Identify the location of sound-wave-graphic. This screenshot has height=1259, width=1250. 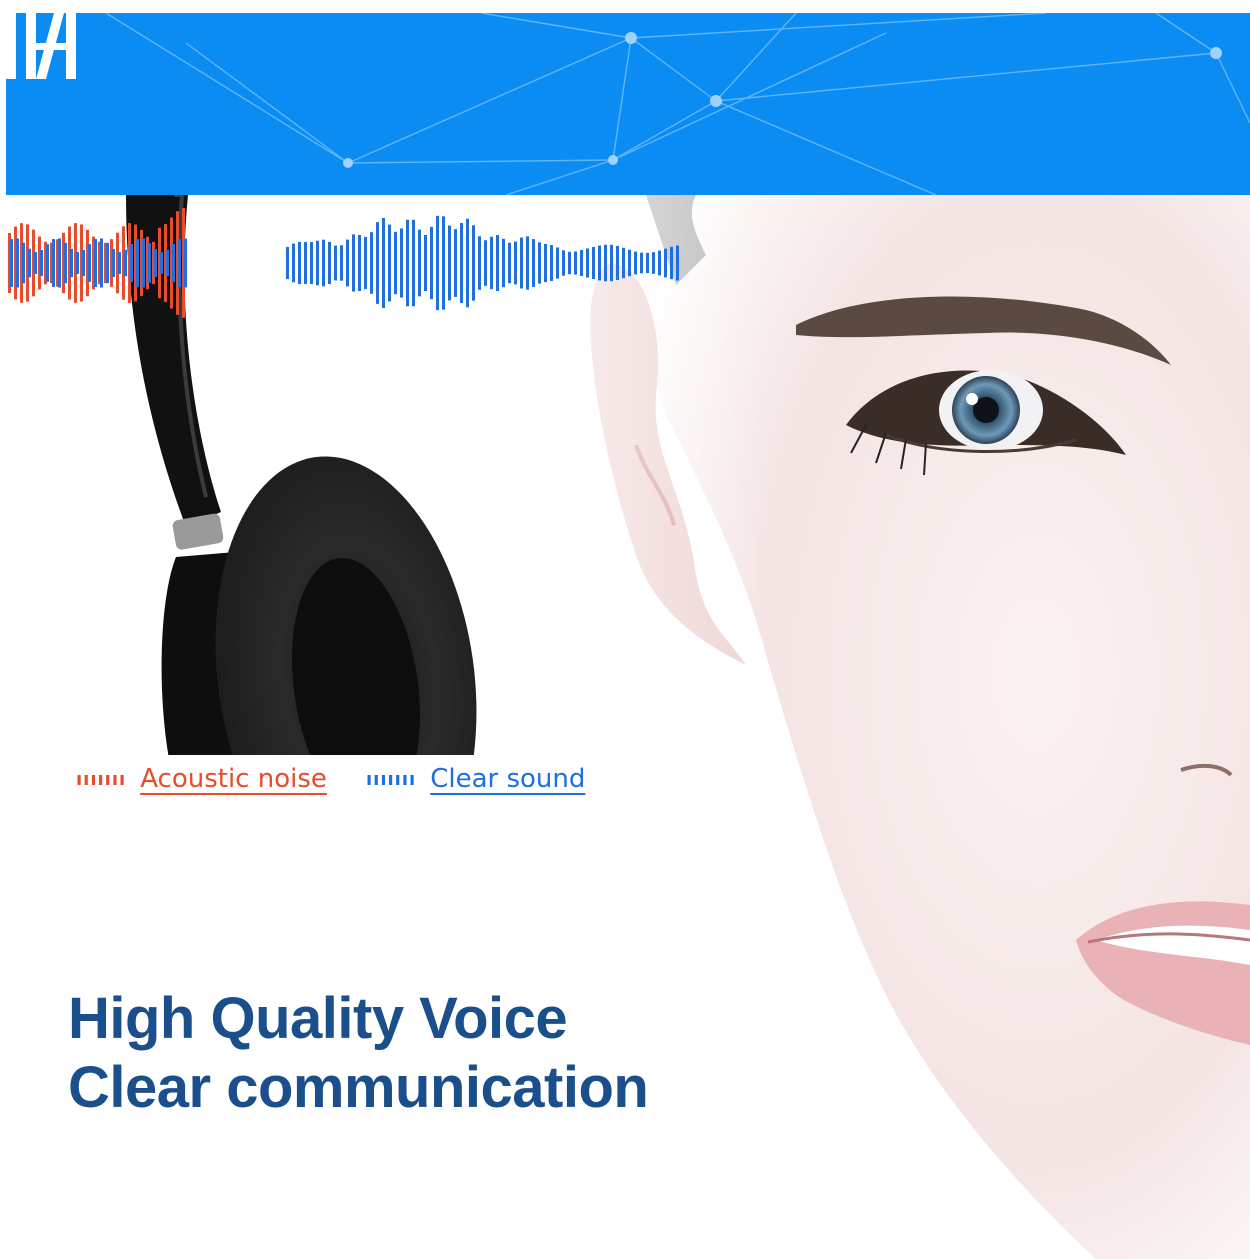
(343, 263).